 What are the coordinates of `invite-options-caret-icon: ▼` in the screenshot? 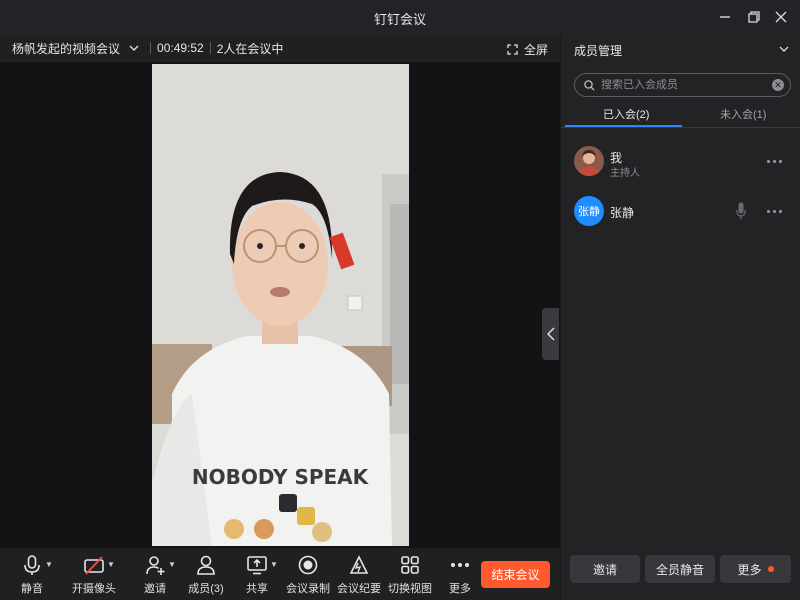 It's located at (172, 564).